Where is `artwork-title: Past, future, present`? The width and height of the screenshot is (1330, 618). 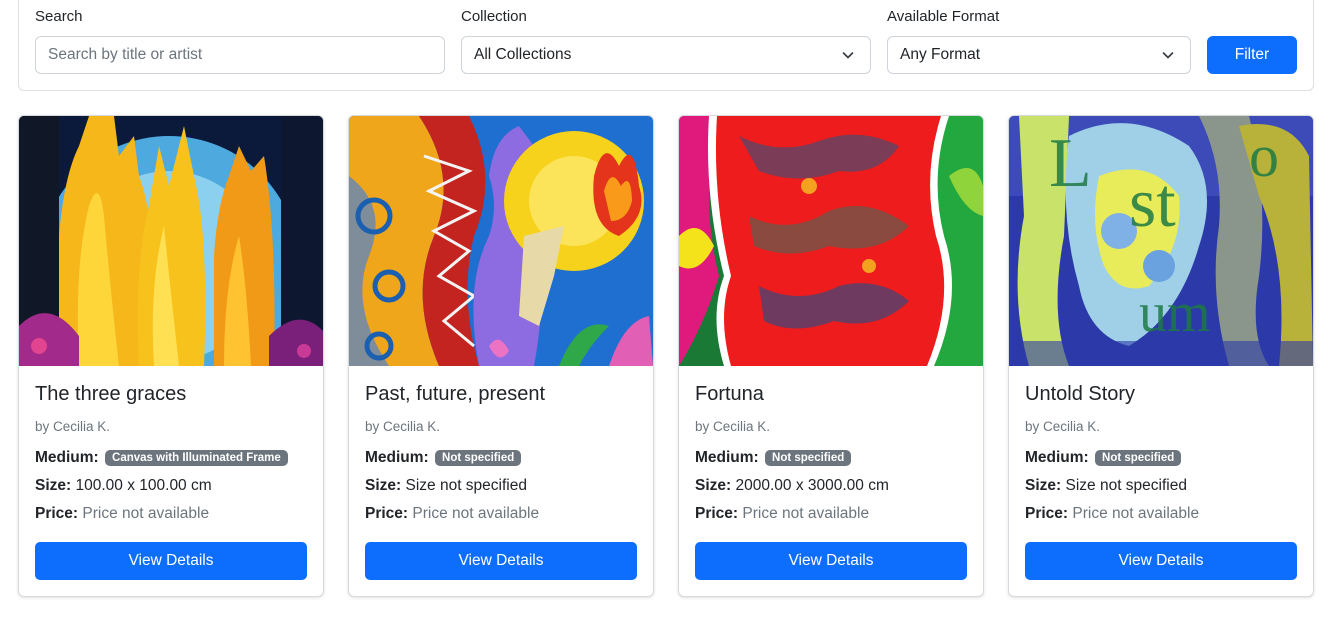
artwork-title: Past, future, present is located at coordinates (455, 394).